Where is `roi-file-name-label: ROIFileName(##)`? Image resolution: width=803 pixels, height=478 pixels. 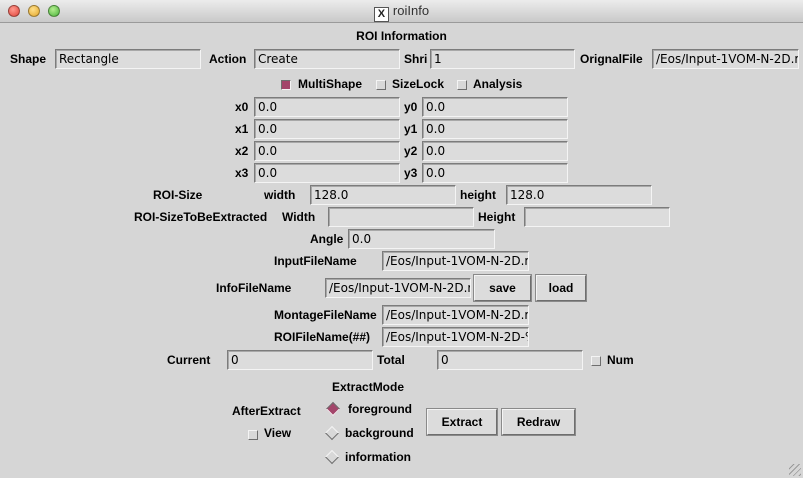
roi-file-name-label: ROIFileName(##) is located at coordinates (322, 337).